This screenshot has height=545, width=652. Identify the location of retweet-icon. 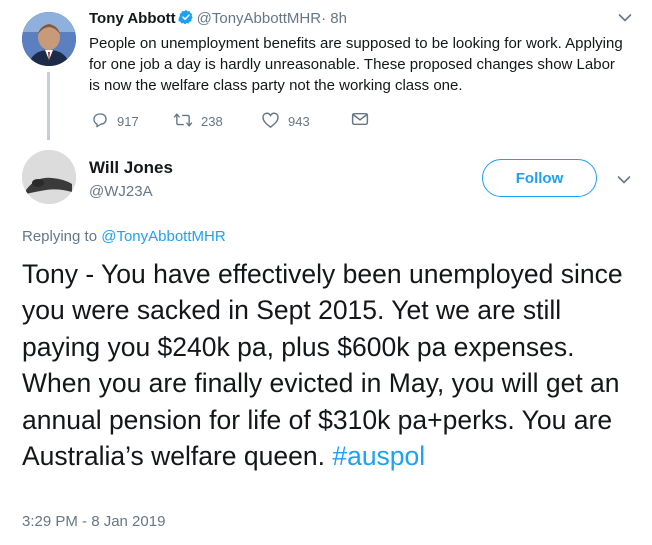
(183, 121).